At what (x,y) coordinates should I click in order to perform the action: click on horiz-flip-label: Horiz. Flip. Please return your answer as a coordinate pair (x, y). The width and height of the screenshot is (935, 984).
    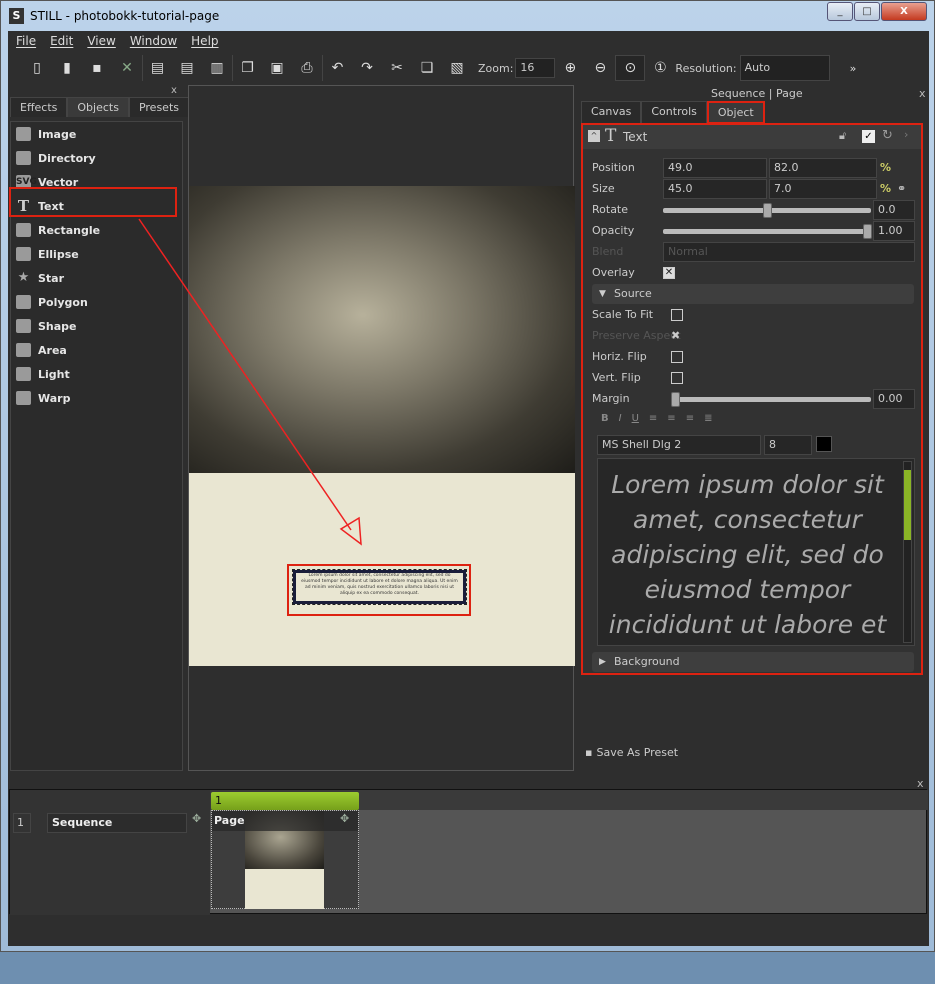
    Looking at the image, I should click on (619, 356).